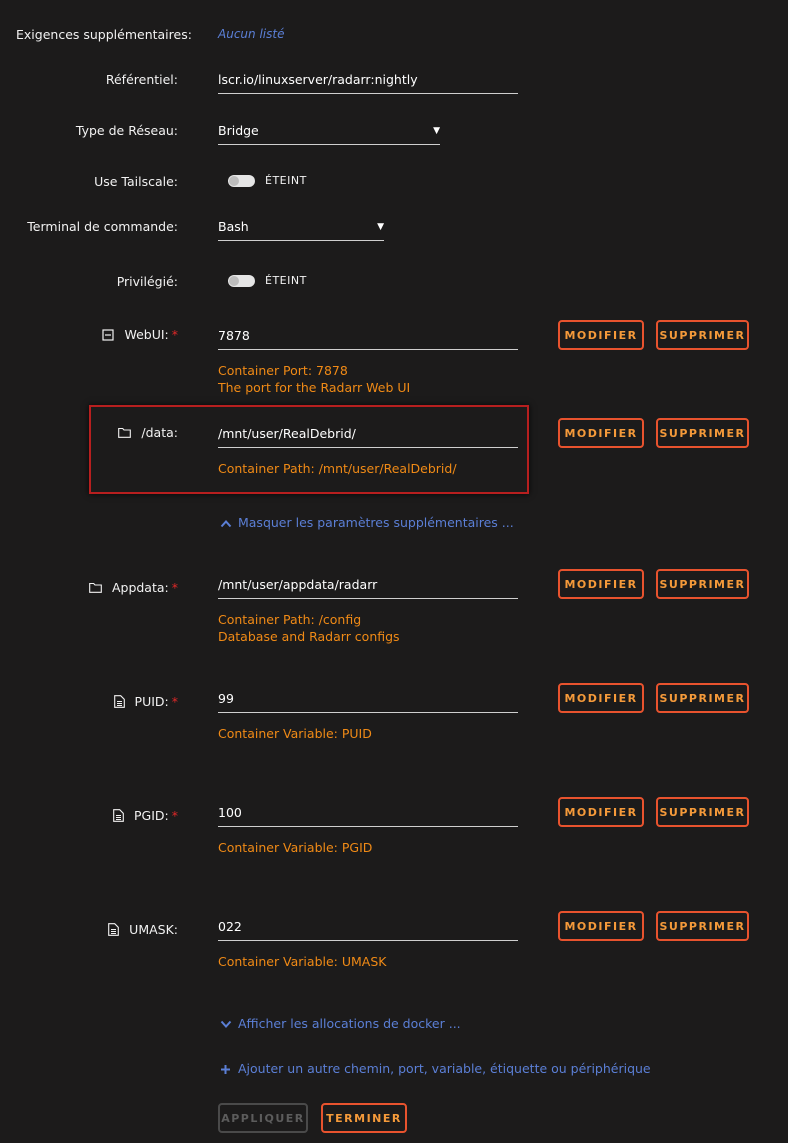 This screenshot has width=788, height=1143. Describe the element at coordinates (364, 1118) in the screenshot. I see `done-button: TERMINER` at that location.